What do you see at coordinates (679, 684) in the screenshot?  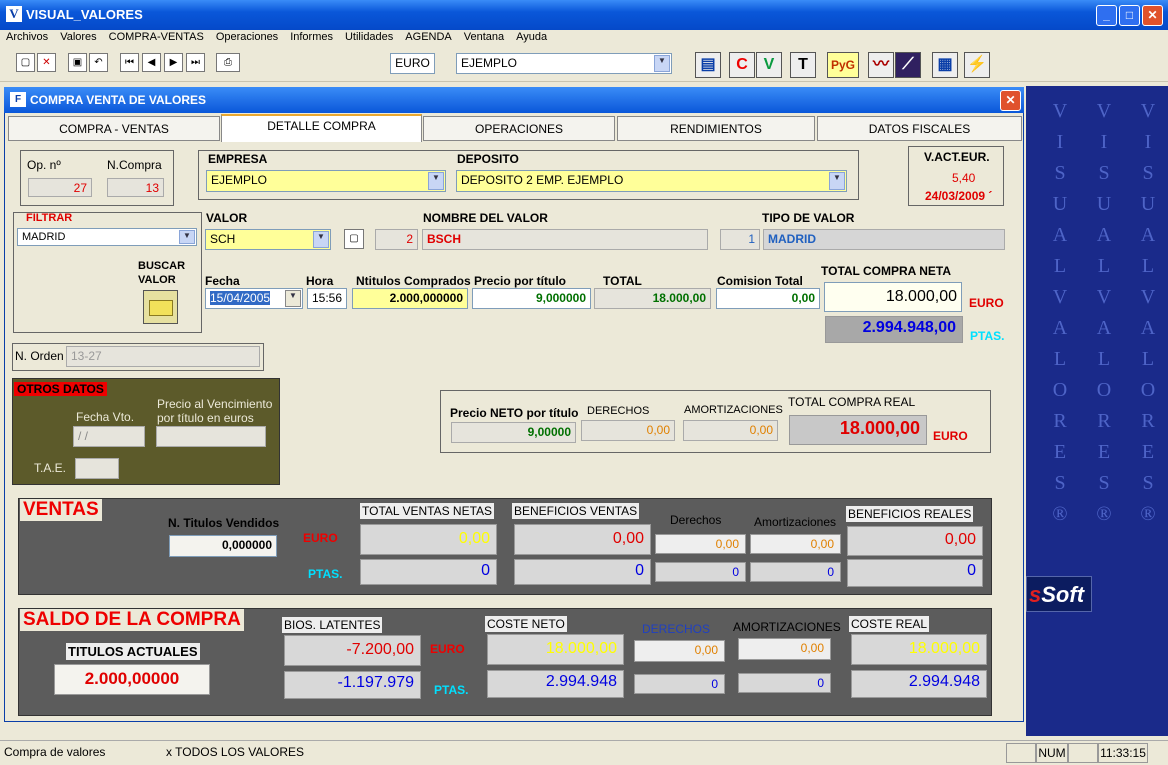 I see `derechos-saldo-ptas-field: 0` at bounding box center [679, 684].